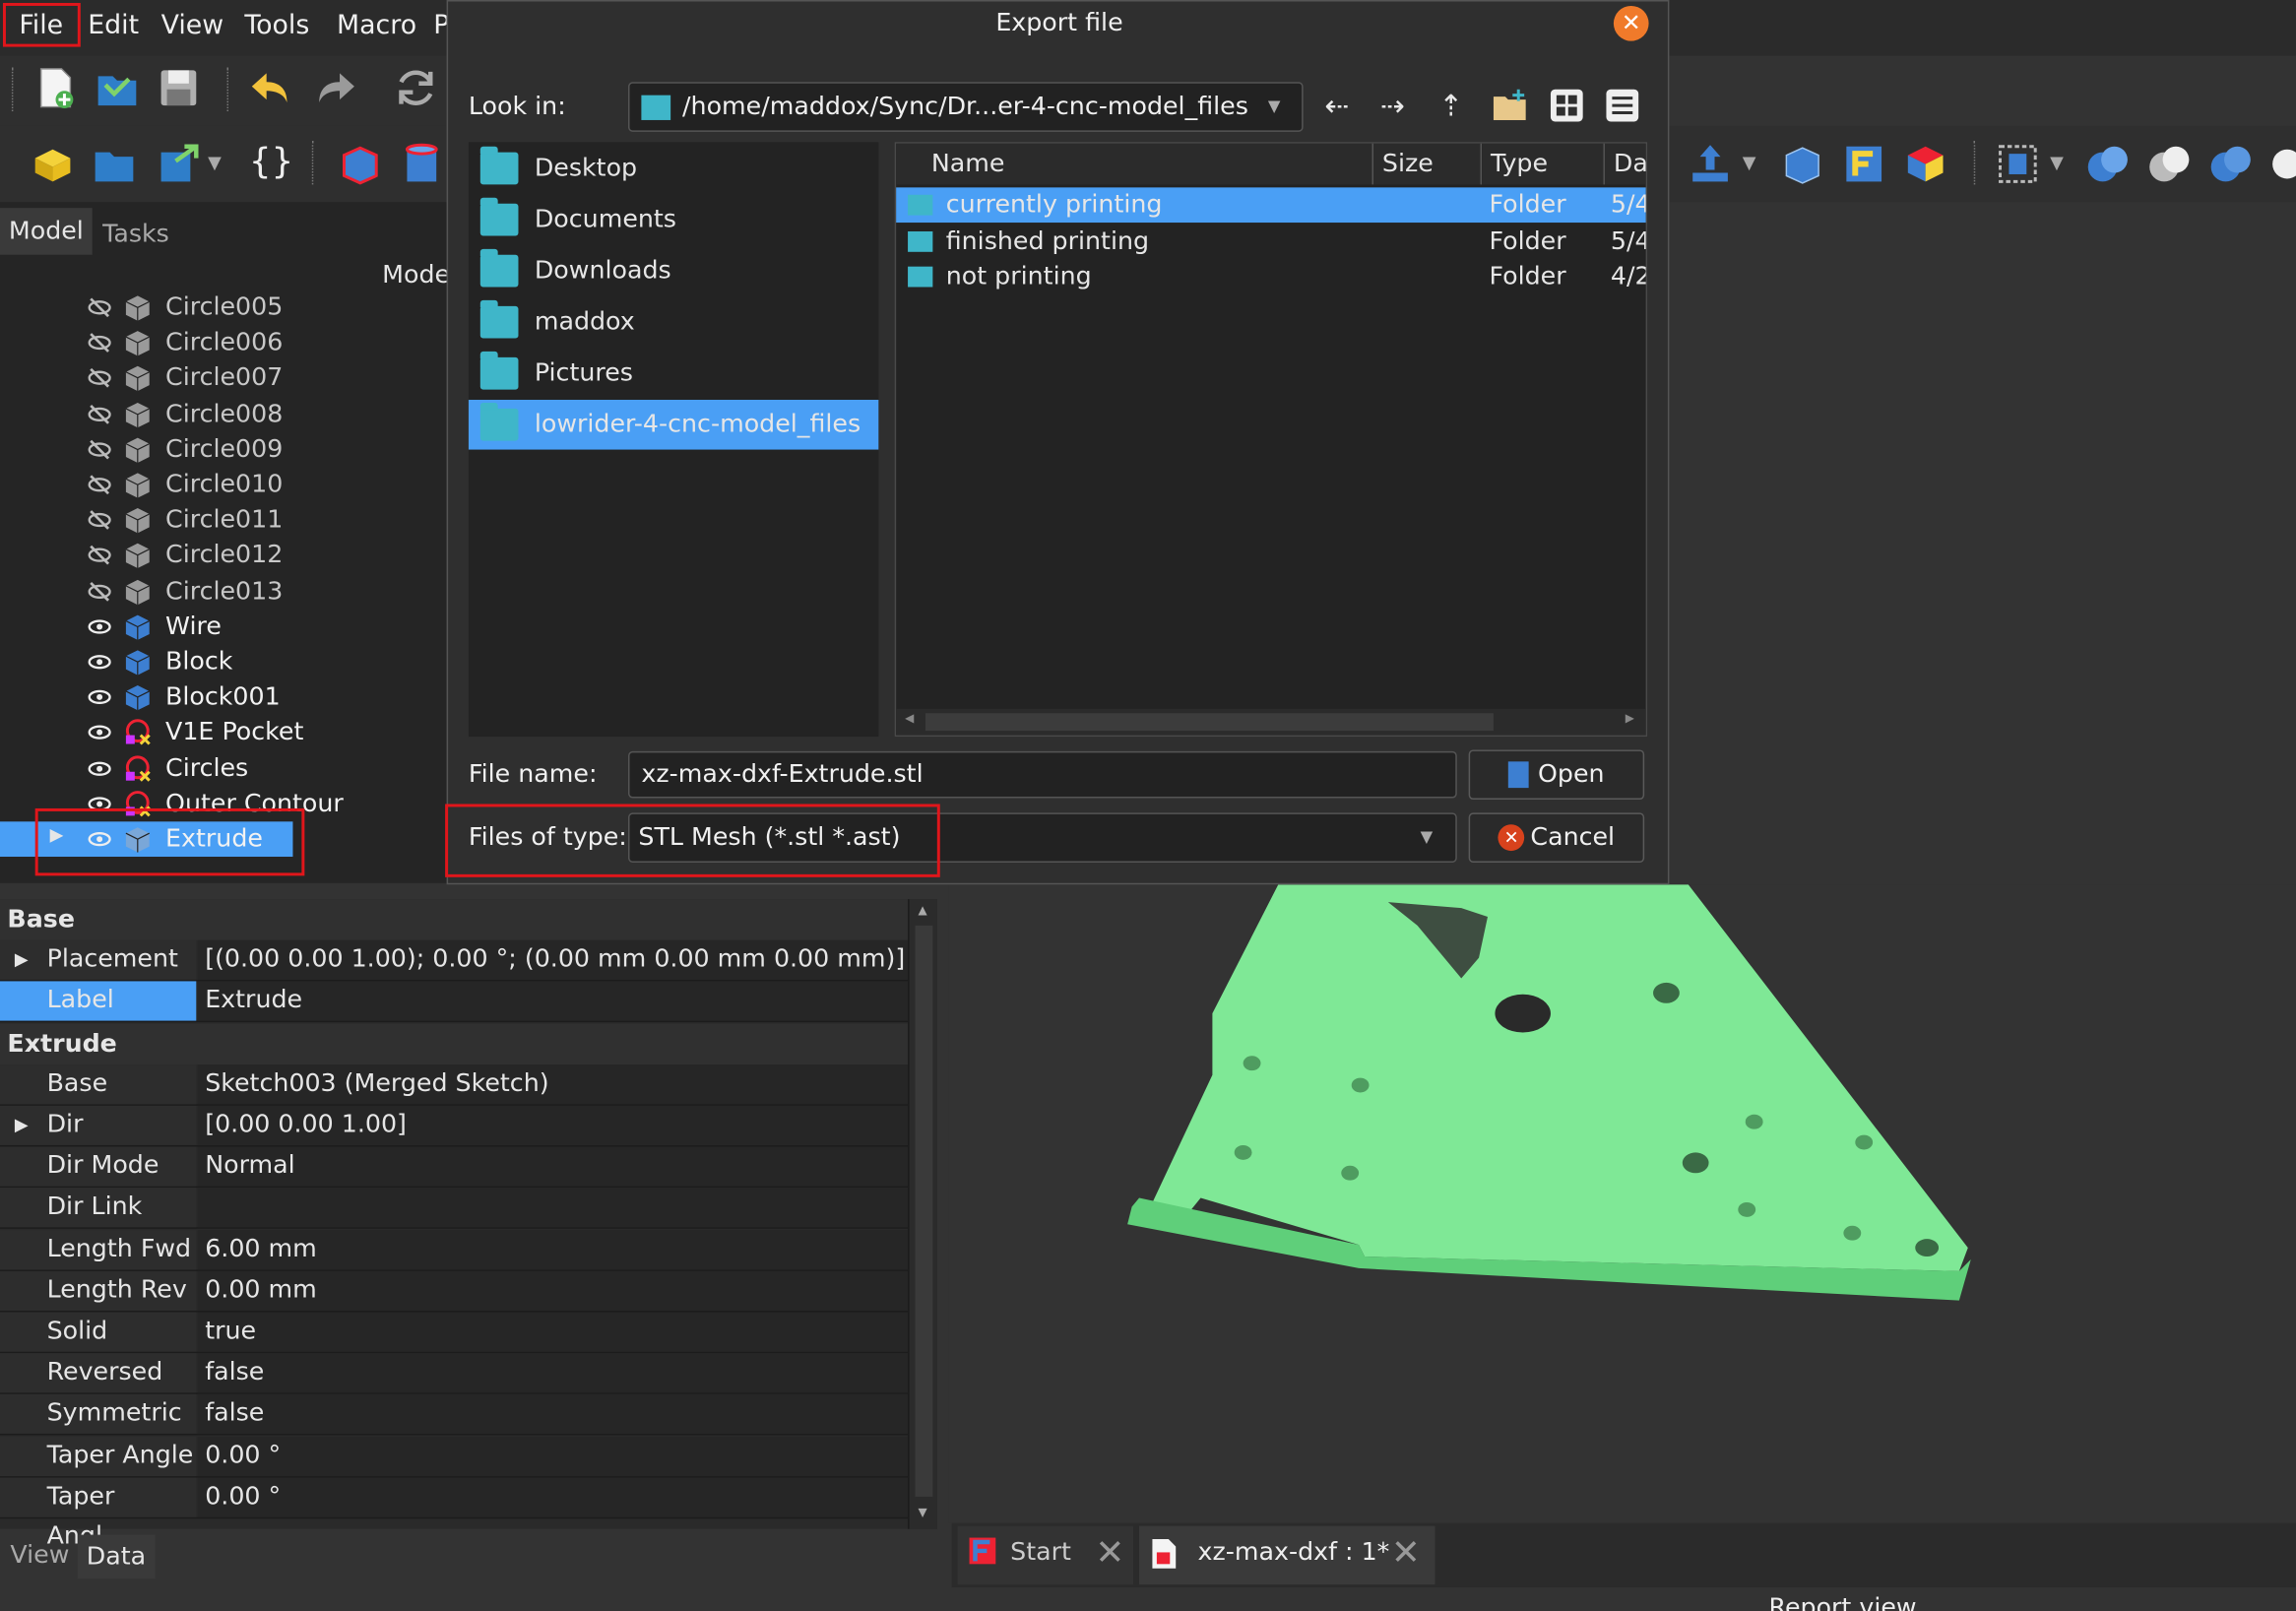 Image resolution: width=2296 pixels, height=1611 pixels. Describe the element at coordinates (673, 220) in the screenshot. I see `place-item: Documents` at that location.